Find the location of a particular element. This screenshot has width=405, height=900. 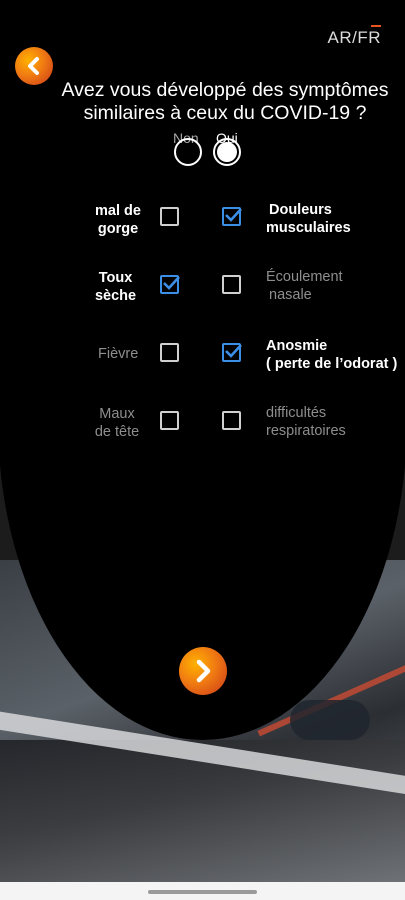

symptom-label-breathing-difficulty: difficultés respiratoires is located at coordinates (306, 422).